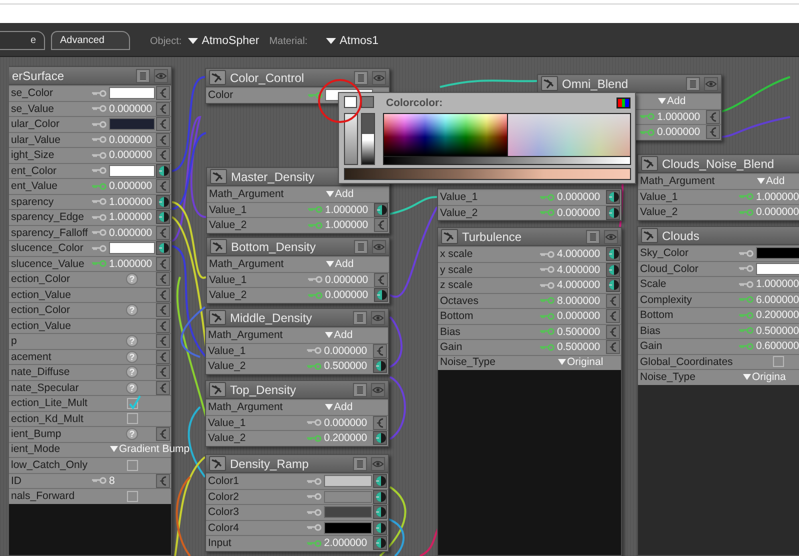 The width and height of the screenshot is (799, 556). What do you see at coordinates (507, 139) in the screenshot?
I see `color-spectrum` at bounding box center [507, 139].